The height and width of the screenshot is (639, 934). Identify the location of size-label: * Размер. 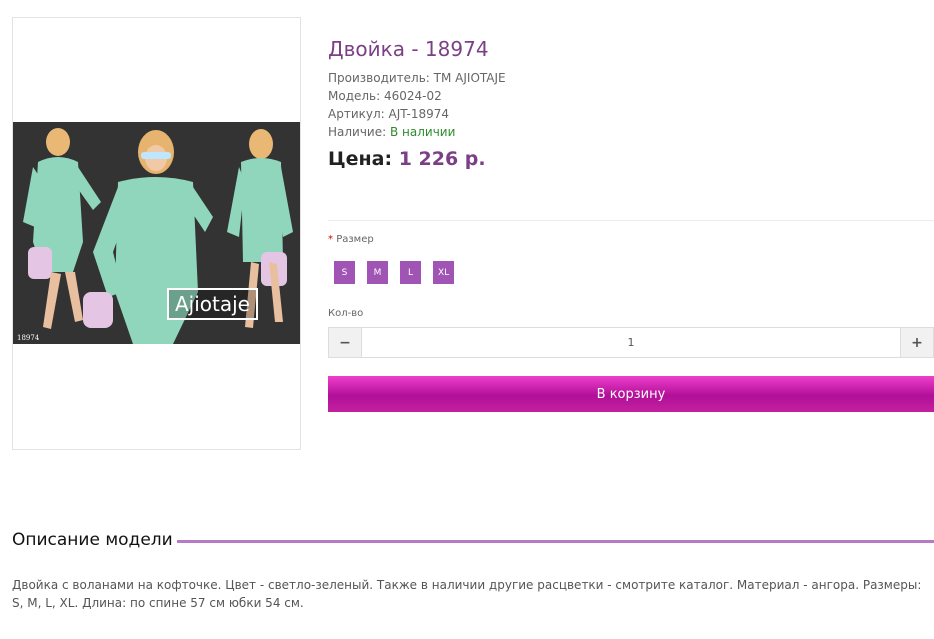
(351, 239).